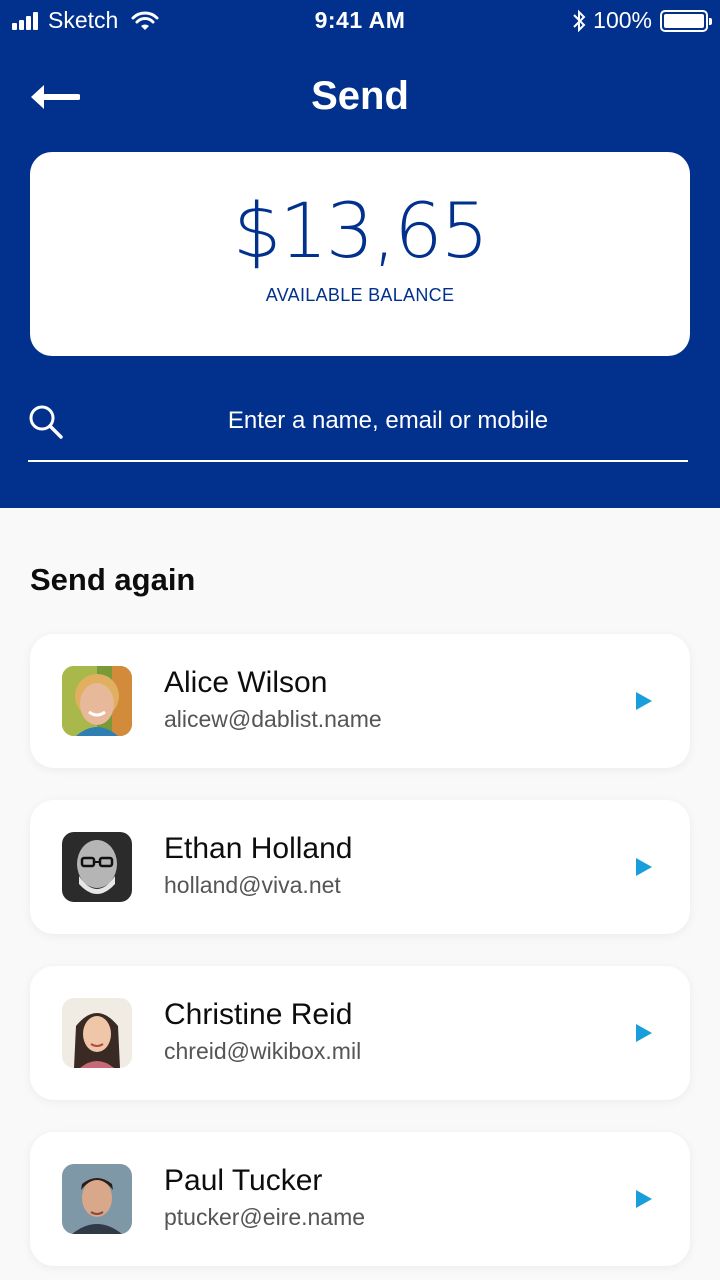  What do you see at coordinates (246, 682) in the screenshot?
I see `contact-name: Alice Wilson` at bounding box center [246, 682].